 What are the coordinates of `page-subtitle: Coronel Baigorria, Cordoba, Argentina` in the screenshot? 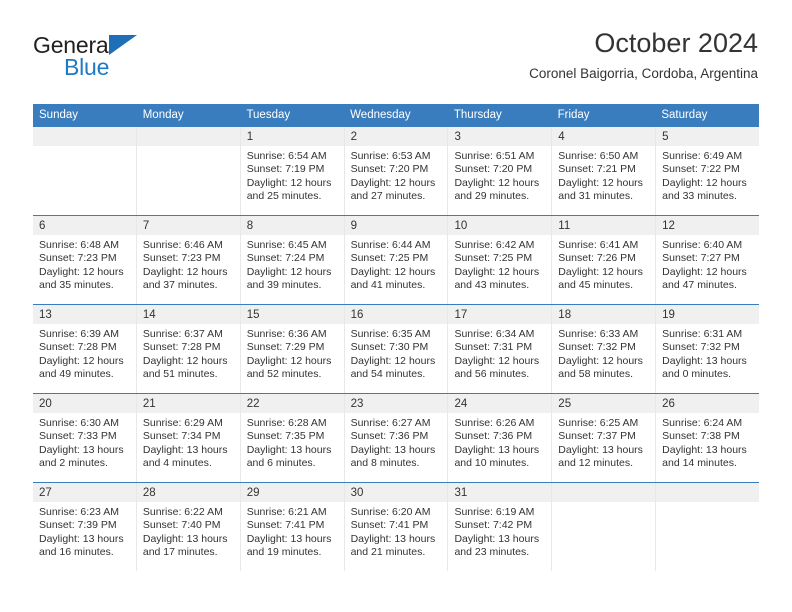 It's located at (643, 73).